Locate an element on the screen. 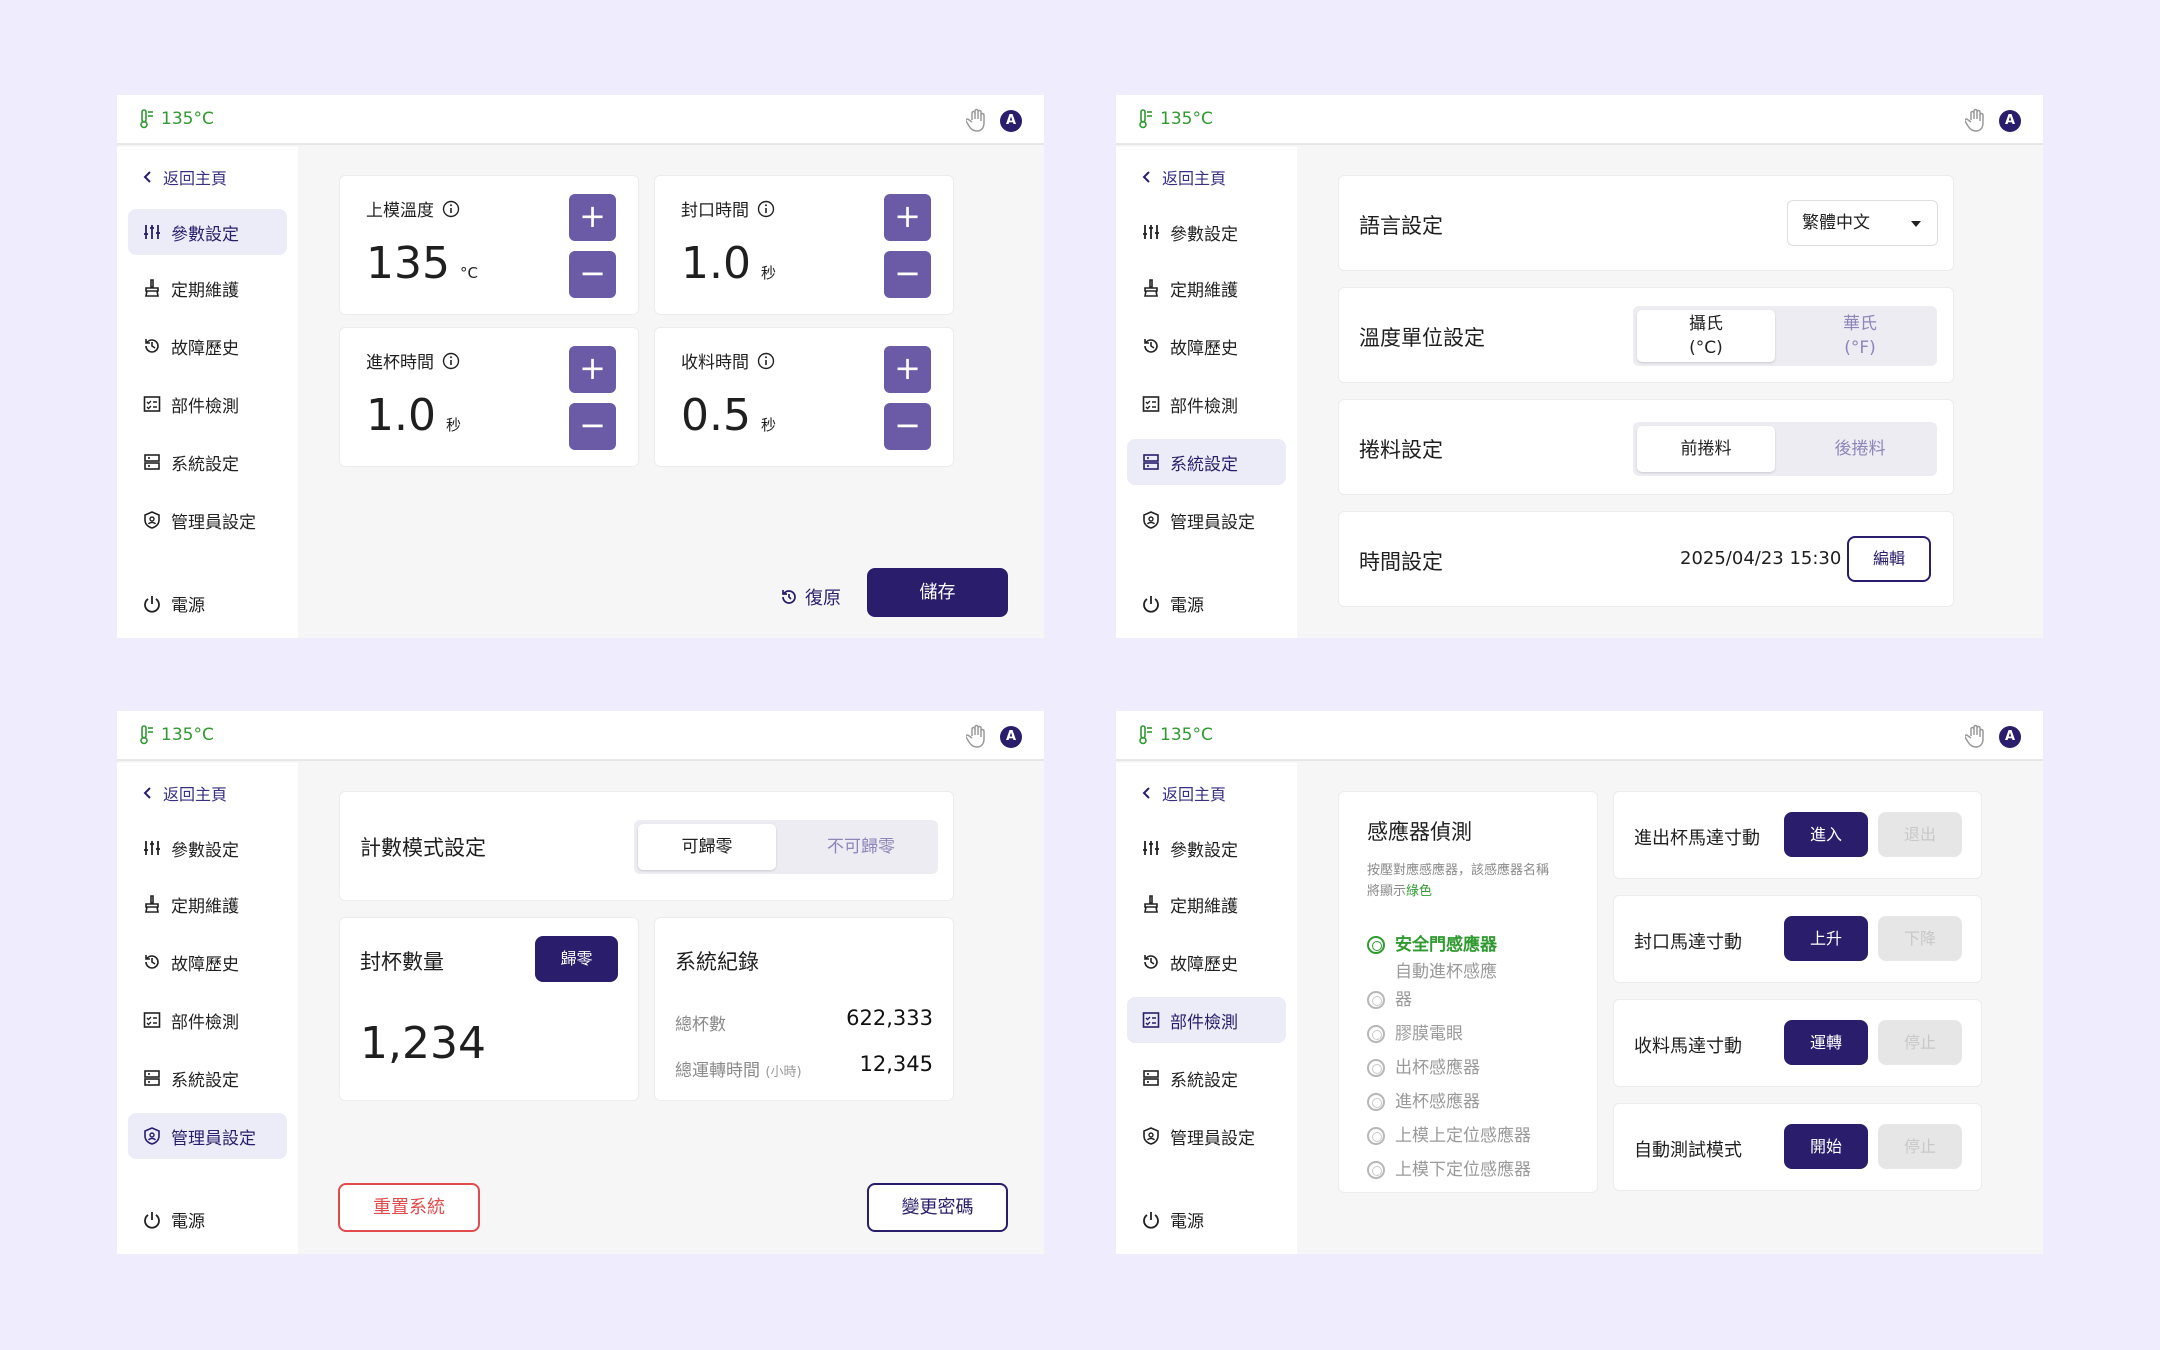  language-setting-row: 語言設定 繁體中文 is located at coordinates (1646, 223).